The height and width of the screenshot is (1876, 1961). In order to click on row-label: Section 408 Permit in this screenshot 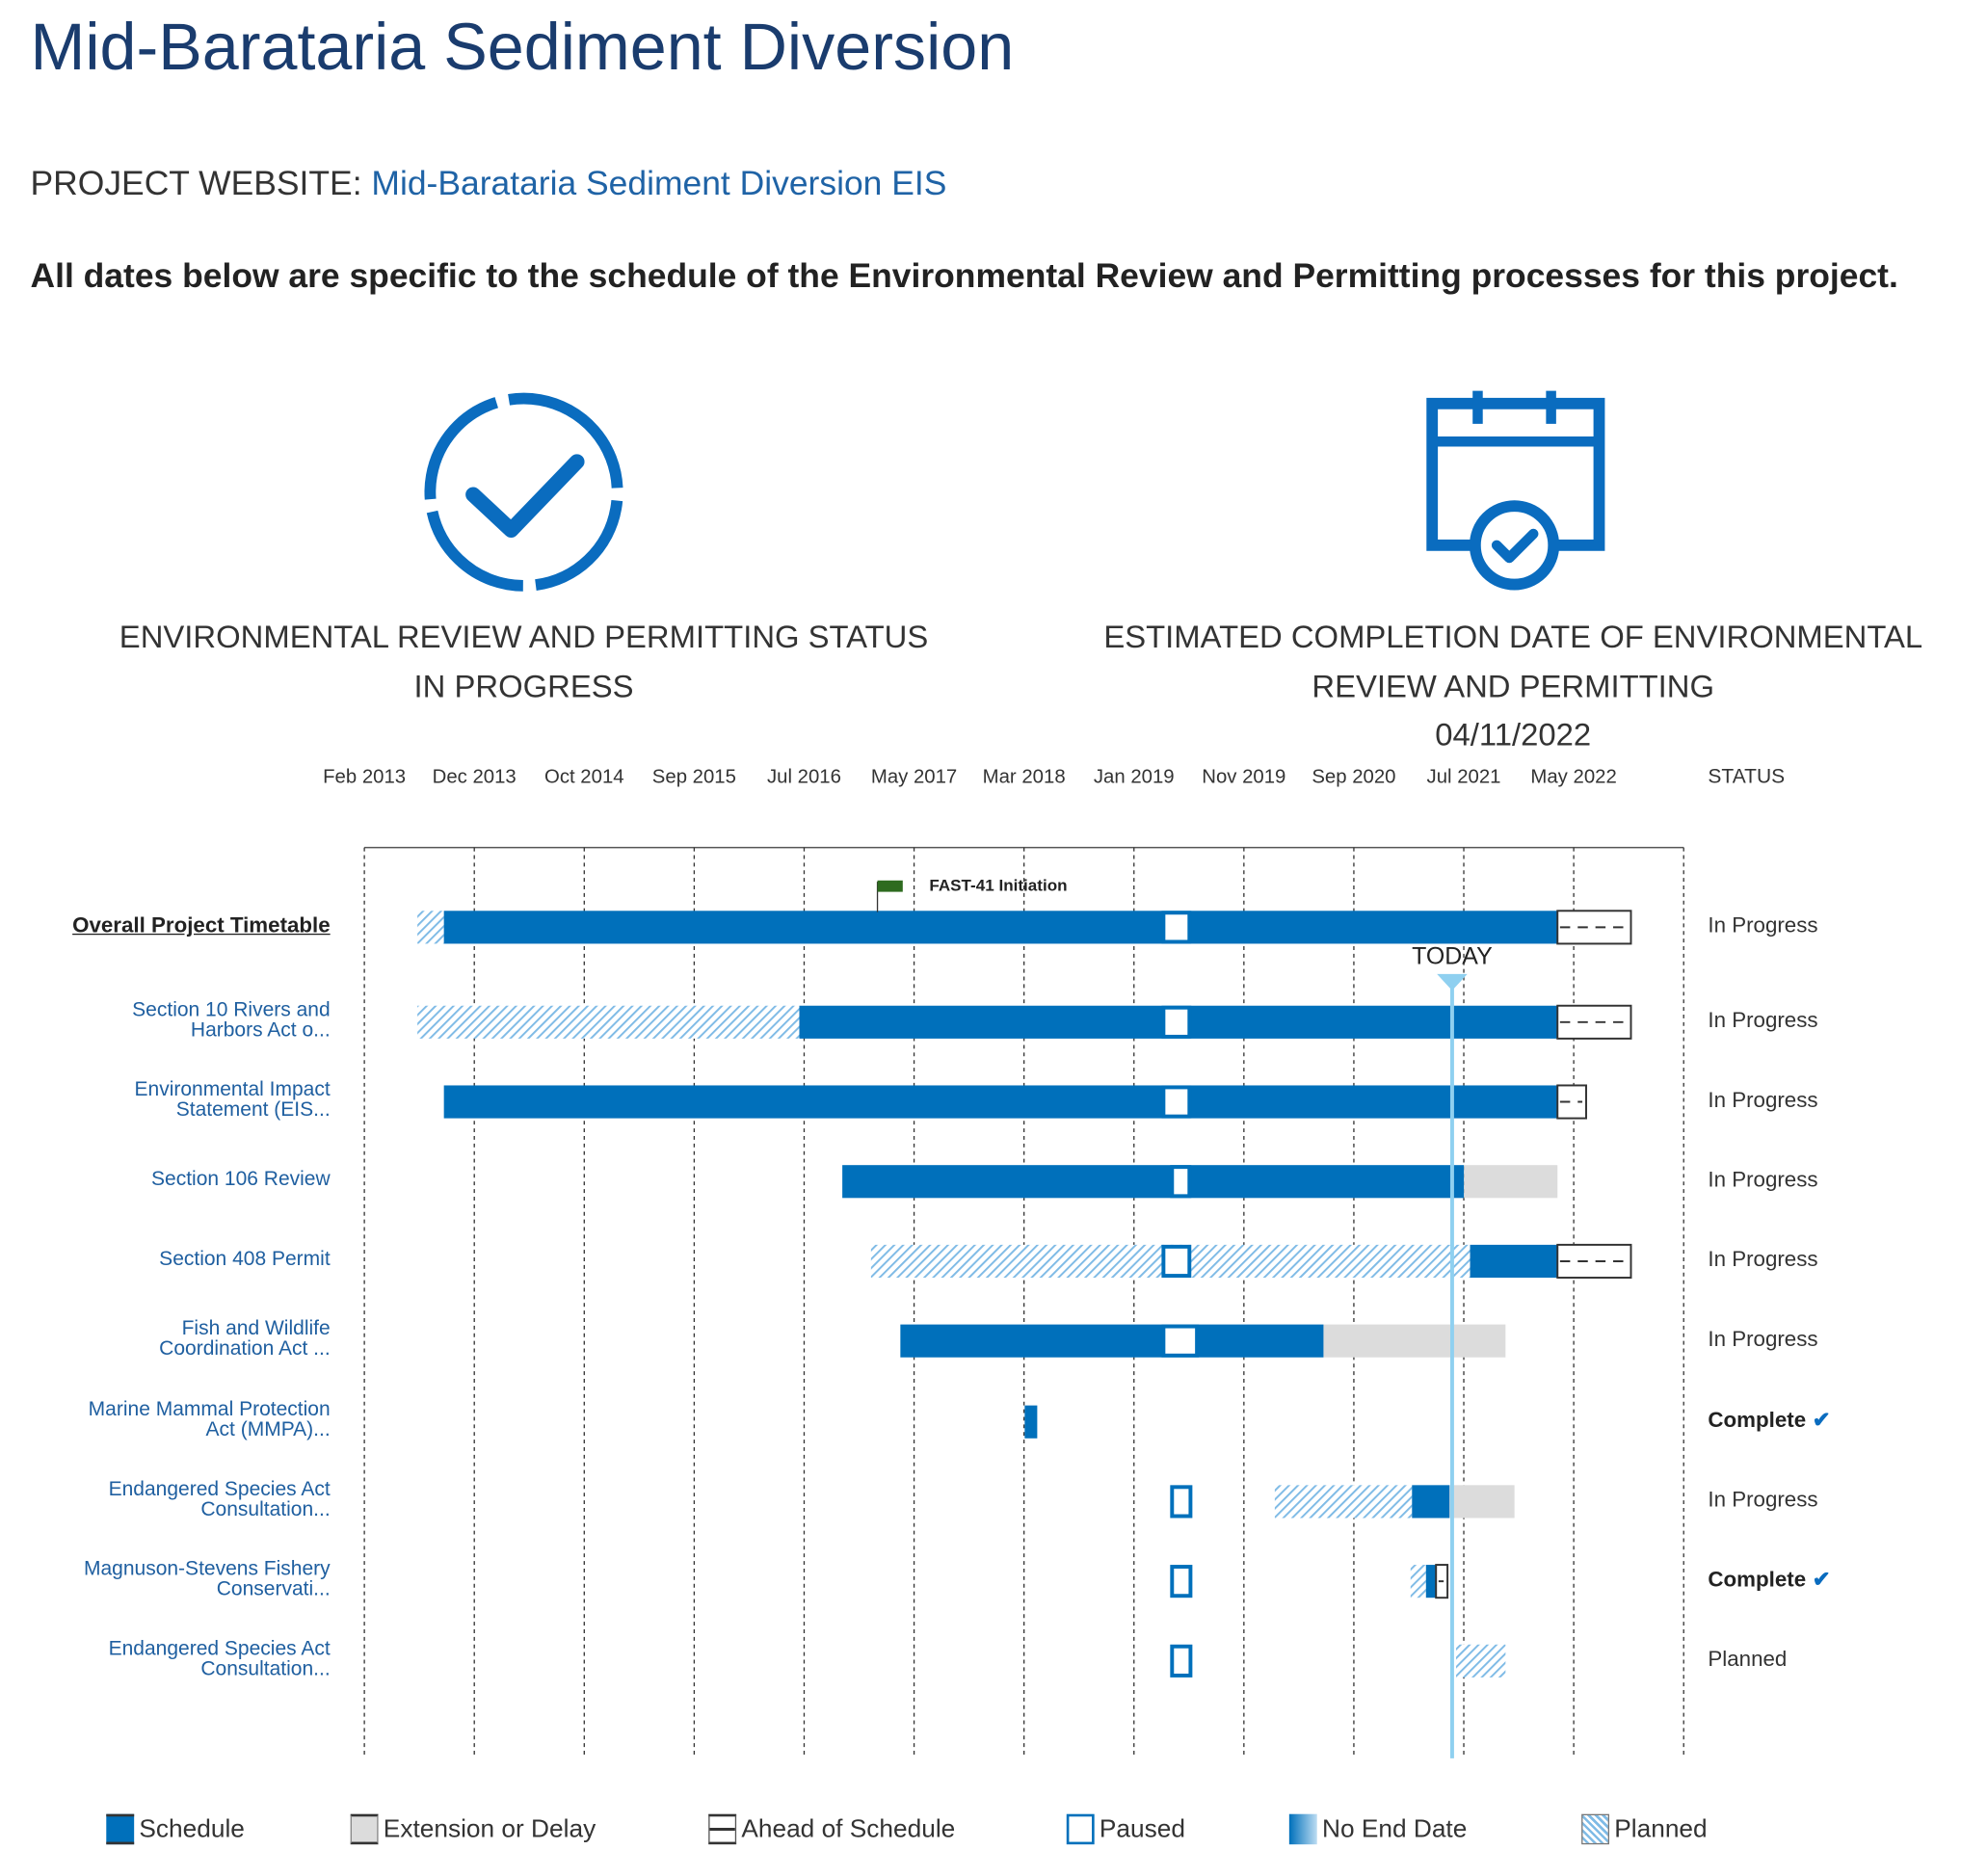, I will do `click(245, 1259)`.